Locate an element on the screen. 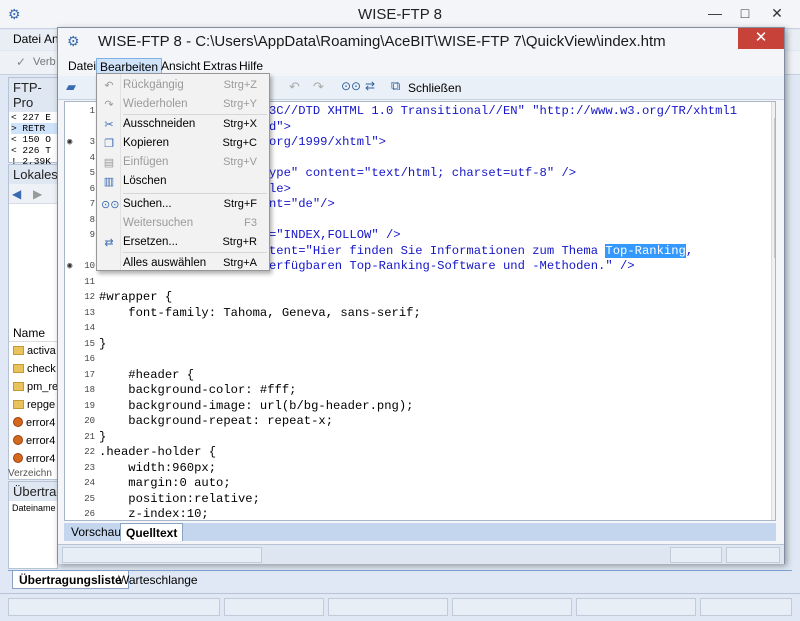 The height and width of the screenshot is (621, 800). menu-item-shortcut: Strg+X is located at coordinates (240, 124).